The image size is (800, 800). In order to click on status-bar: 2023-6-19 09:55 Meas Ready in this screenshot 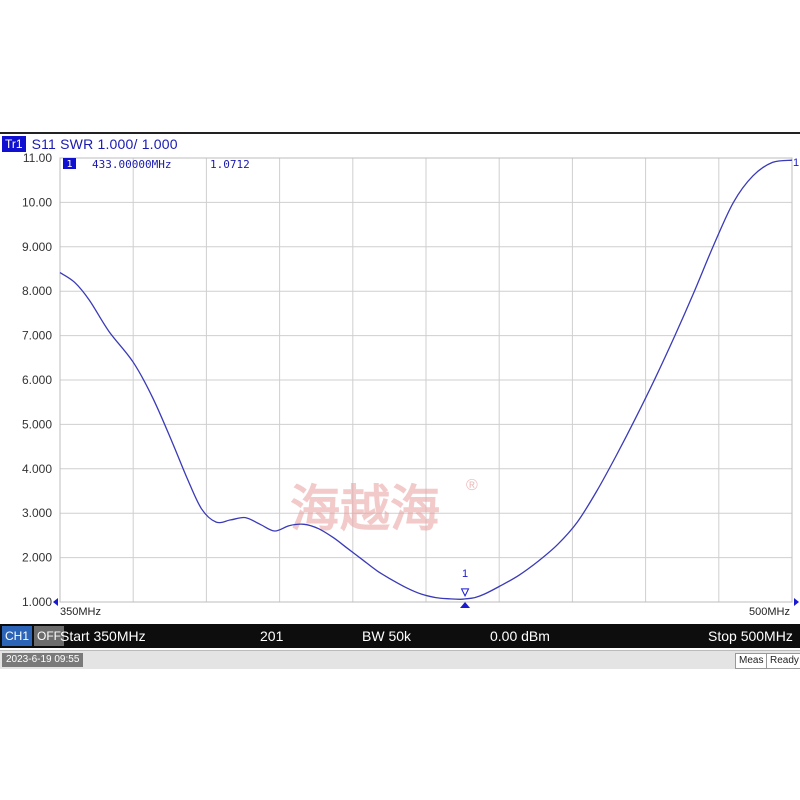, I will do `click(400, 659)`.